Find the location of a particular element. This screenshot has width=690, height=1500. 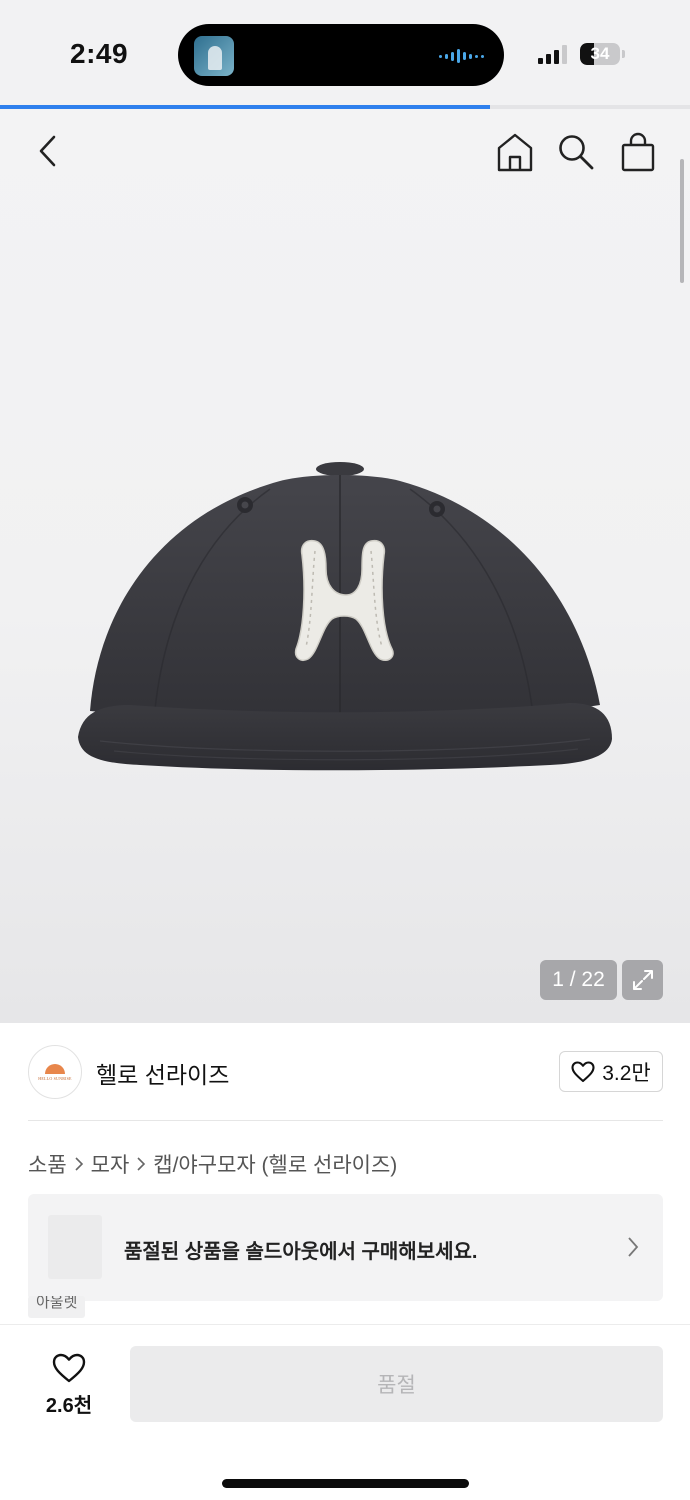

brand-like-button: 3.2만 is located at coordinates (611, 1071).